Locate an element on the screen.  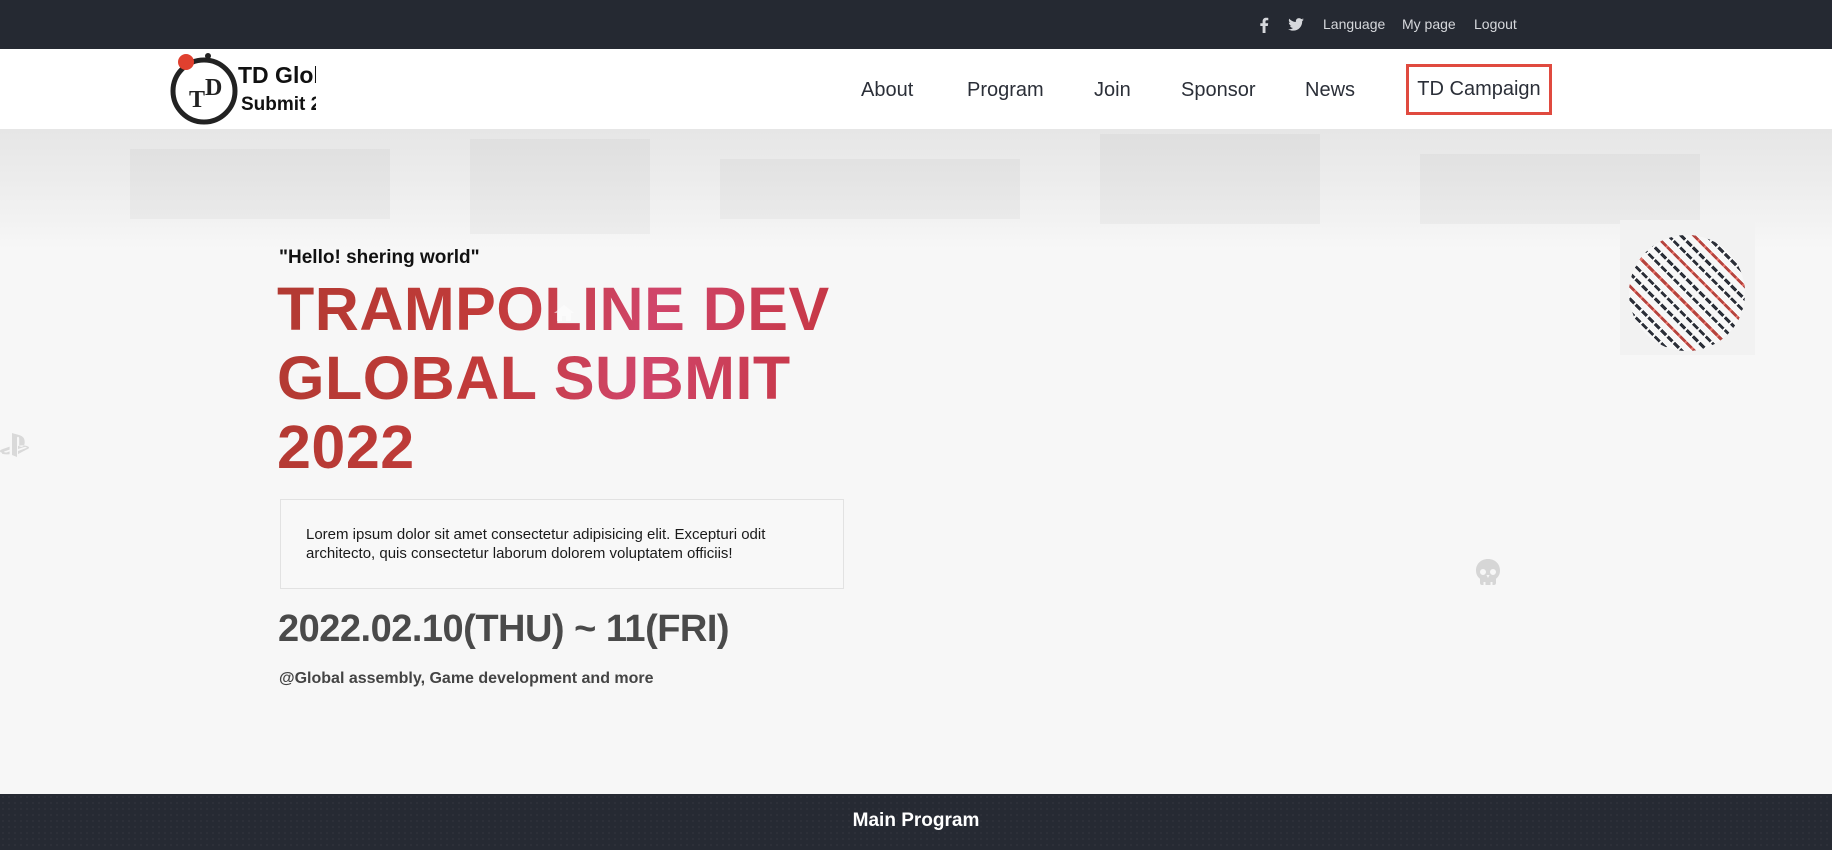
logo: T D TD Global Submit 2022 is located at coordinates (260, 89).